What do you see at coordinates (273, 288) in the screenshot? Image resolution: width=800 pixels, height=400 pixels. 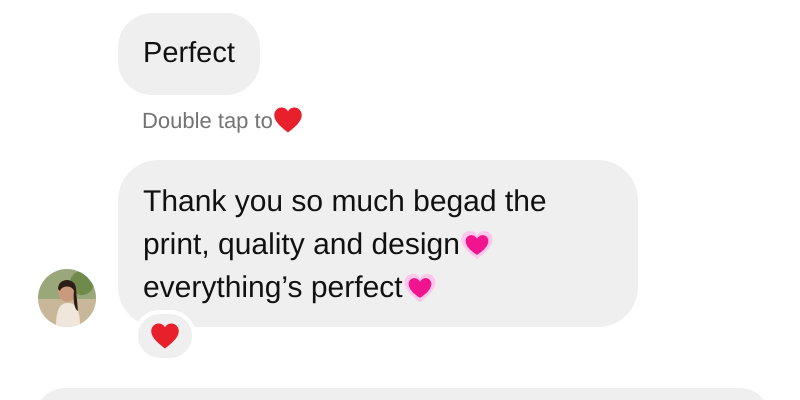 I see `message-text: everything’s perfect` at bounding box center [273, 288].